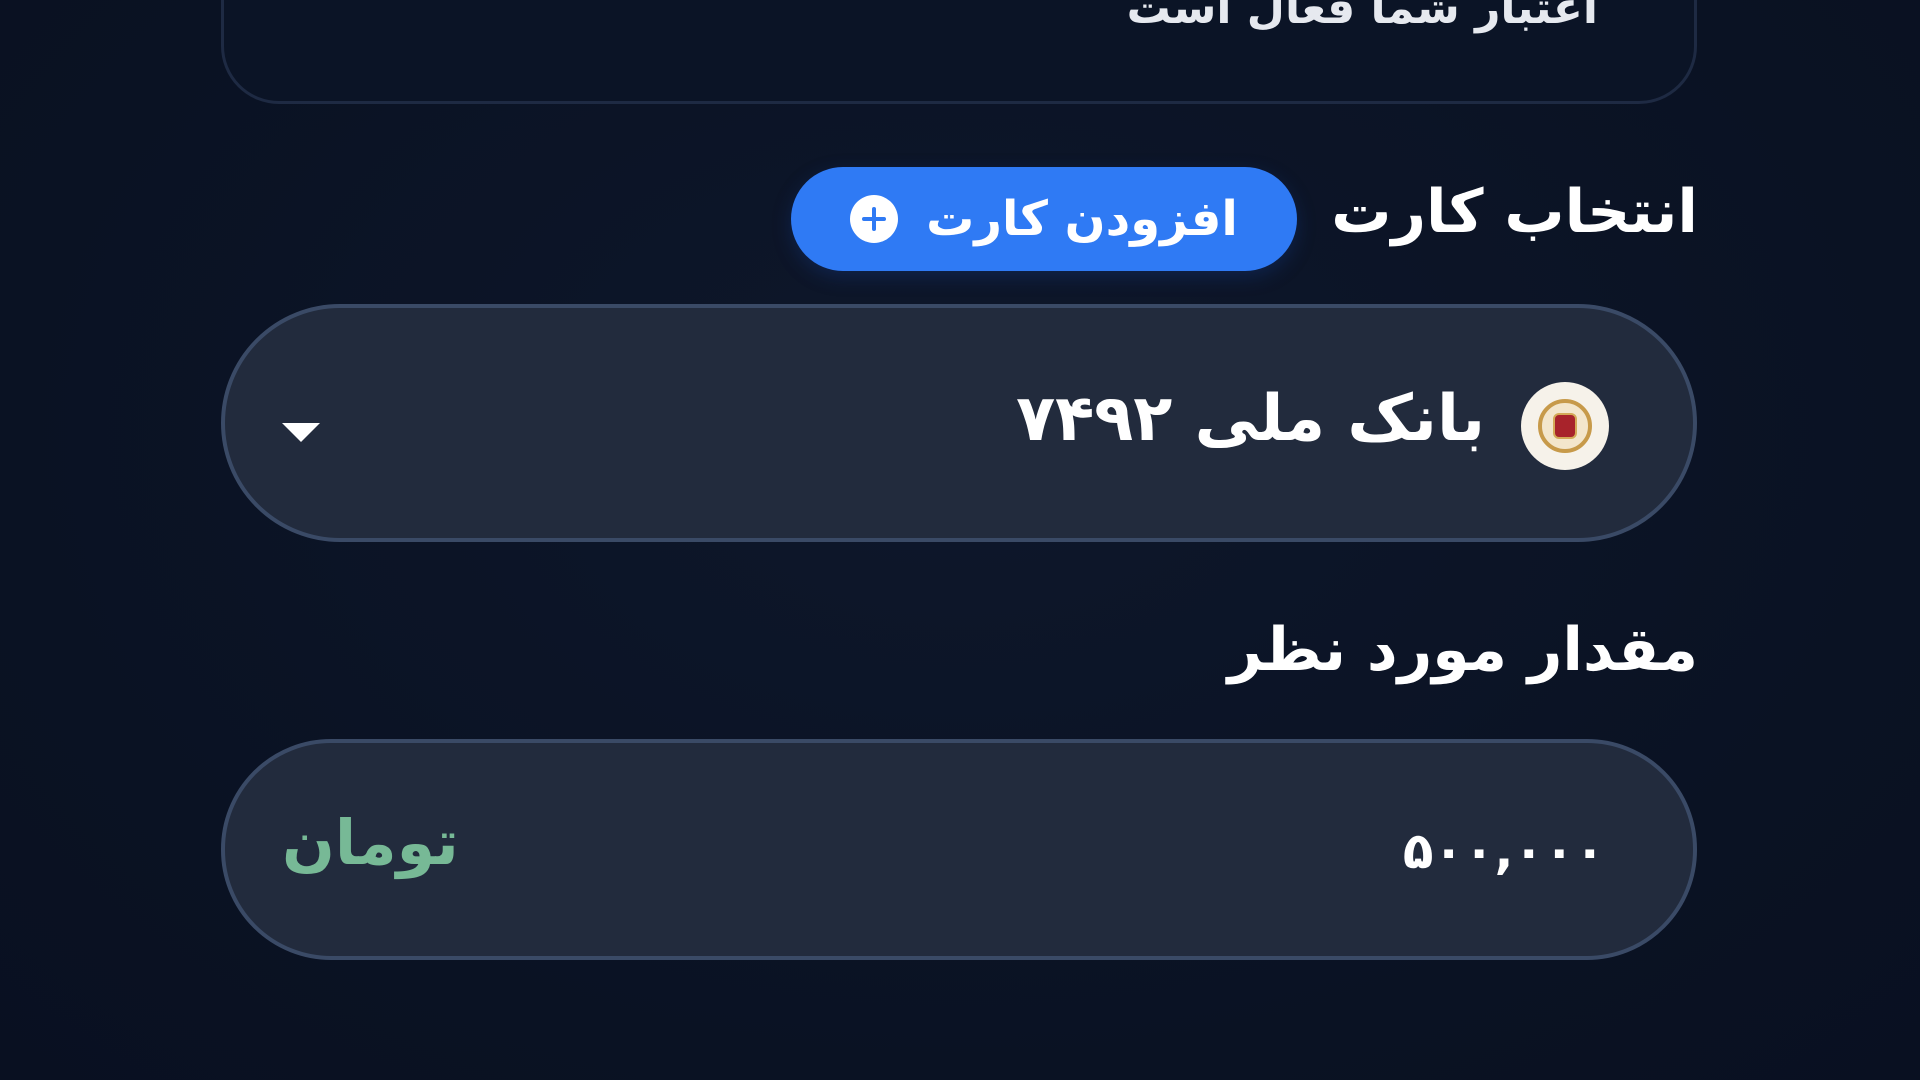 The height and width of the screenshot is (1080, 1920). I want to click on top-info-card: اعتبار شما فعال است, so click(959, 52).